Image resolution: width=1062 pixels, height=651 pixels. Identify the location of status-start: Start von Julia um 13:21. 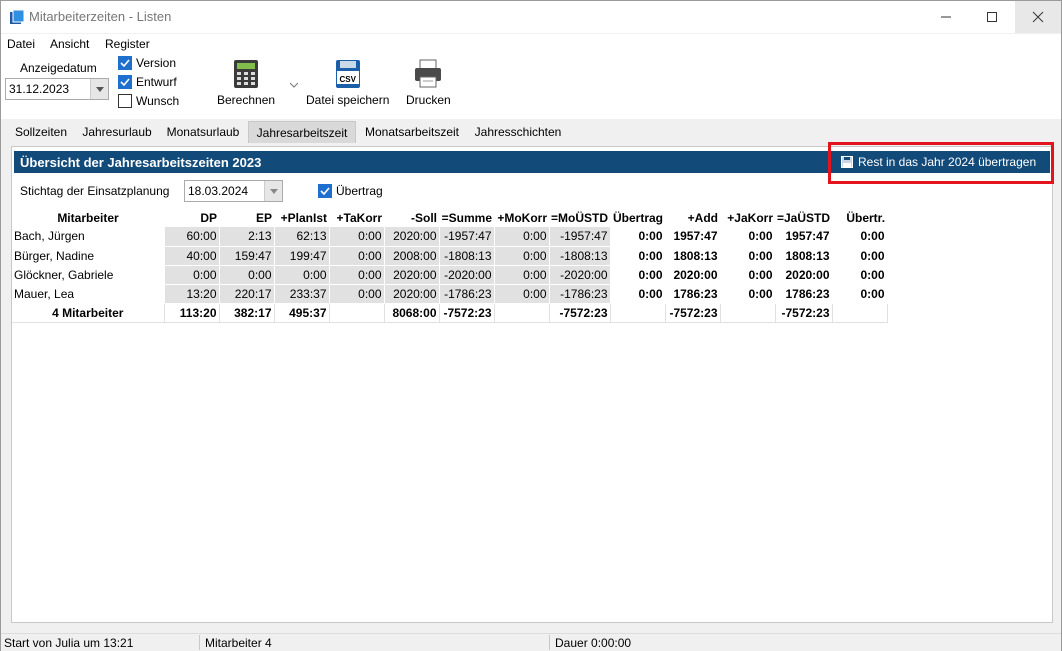
(69, 643).